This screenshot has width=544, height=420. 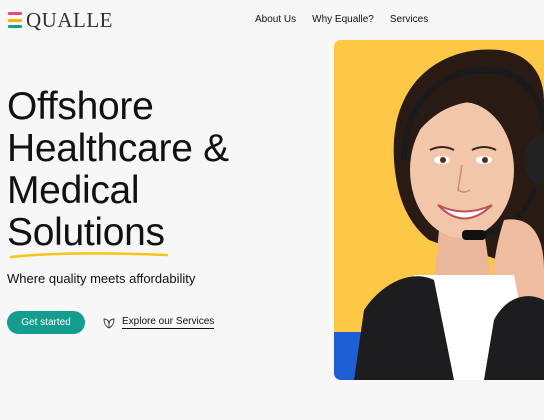 I want to click on nav-about-us: About Us, so click(x=275, y=19).